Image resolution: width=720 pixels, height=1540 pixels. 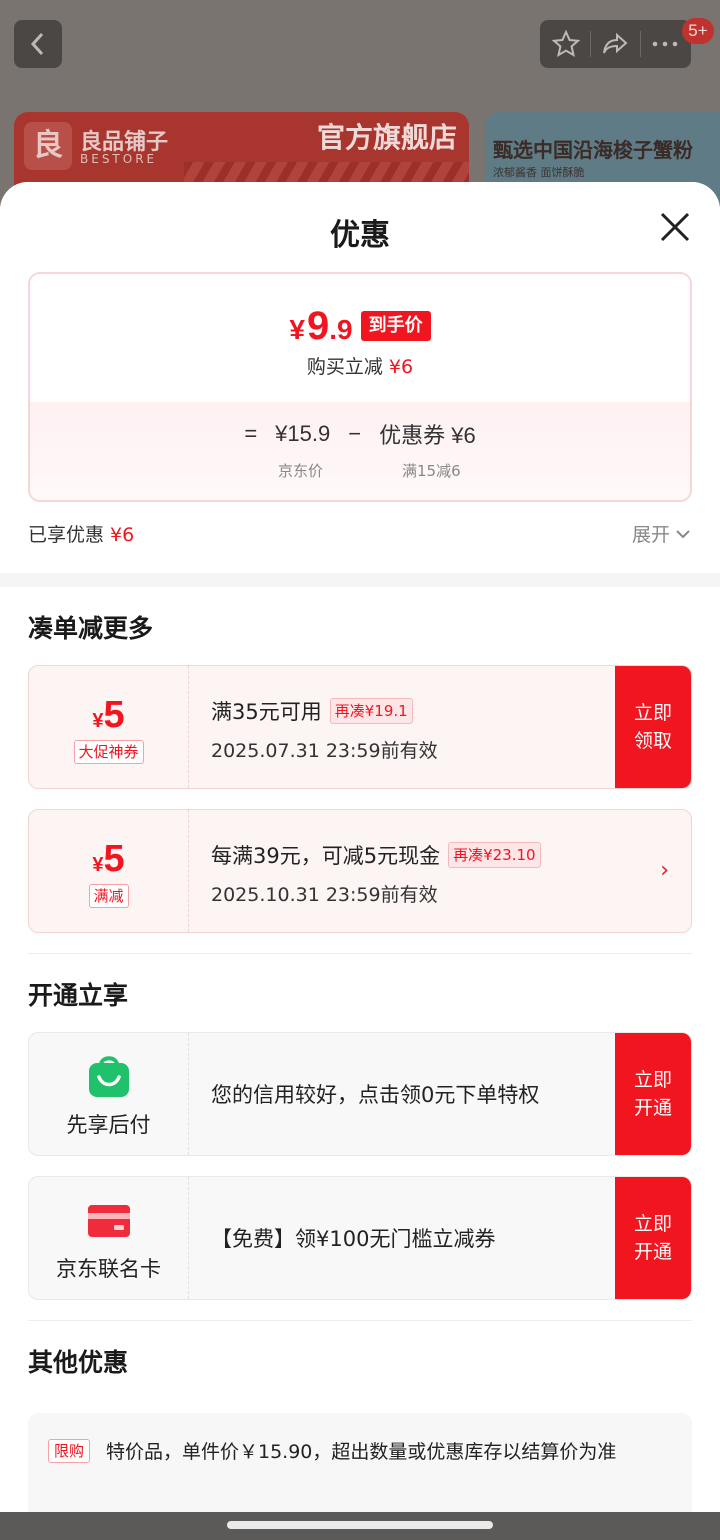 What do you see at coordinates (427, 435) in the screenshot?
I see `calc-coupon: 优惠券 ¥6` at bounding box center [427, 435].